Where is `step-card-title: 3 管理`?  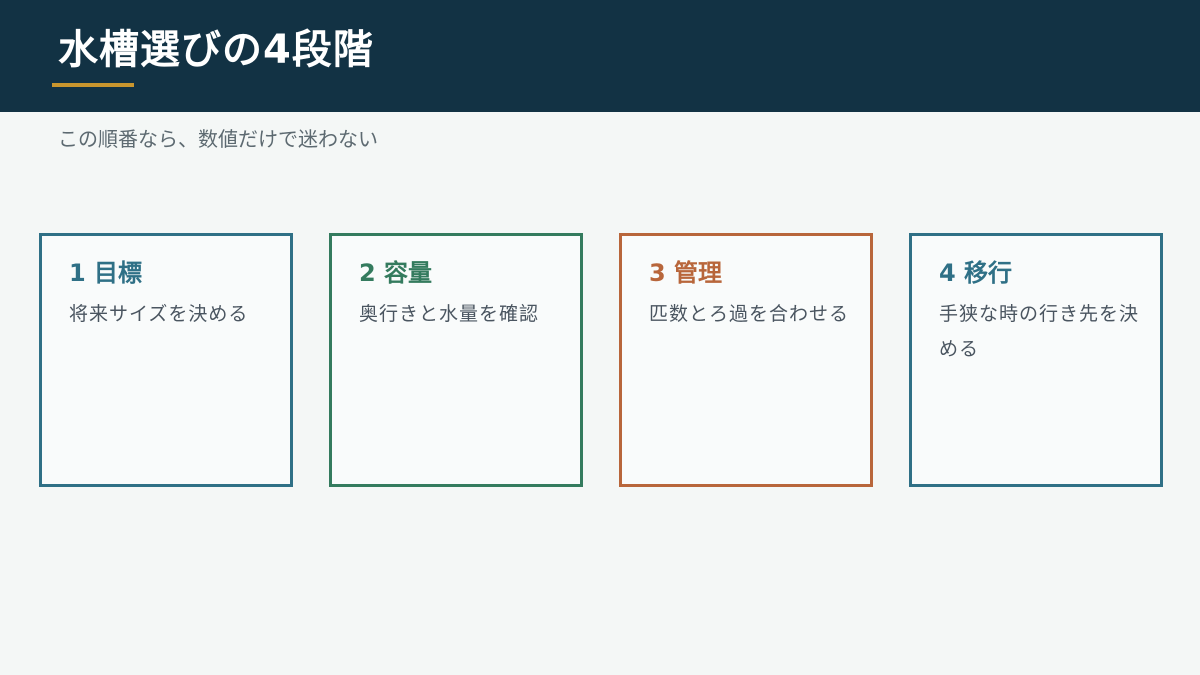 step-card-title: 3 管理 is located at coordinates (686, 273).